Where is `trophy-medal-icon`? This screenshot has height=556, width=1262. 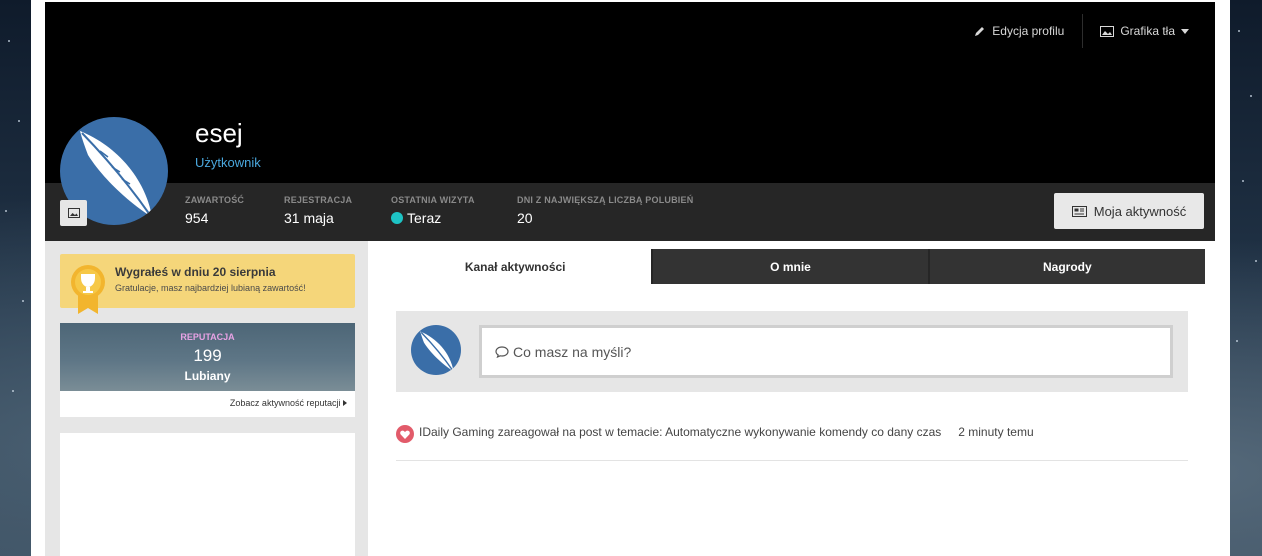
trophy-medal-icon is located at coordinates (88, 289).